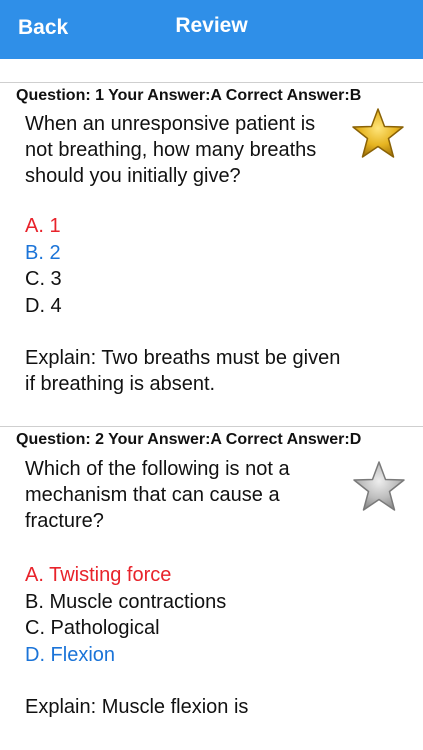 The width and height of the screenshot is (423, 750). Describe the element at coordinates (137, 707) in the screenshot. I see `explanation-text: Explain: Muscle flexion is` at that location.